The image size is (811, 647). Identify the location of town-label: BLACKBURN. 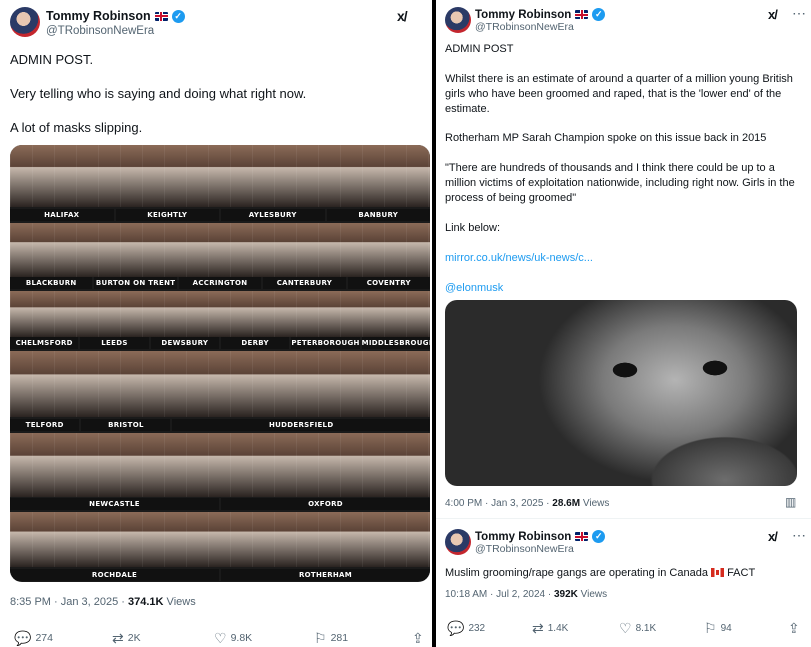
(51, 283).